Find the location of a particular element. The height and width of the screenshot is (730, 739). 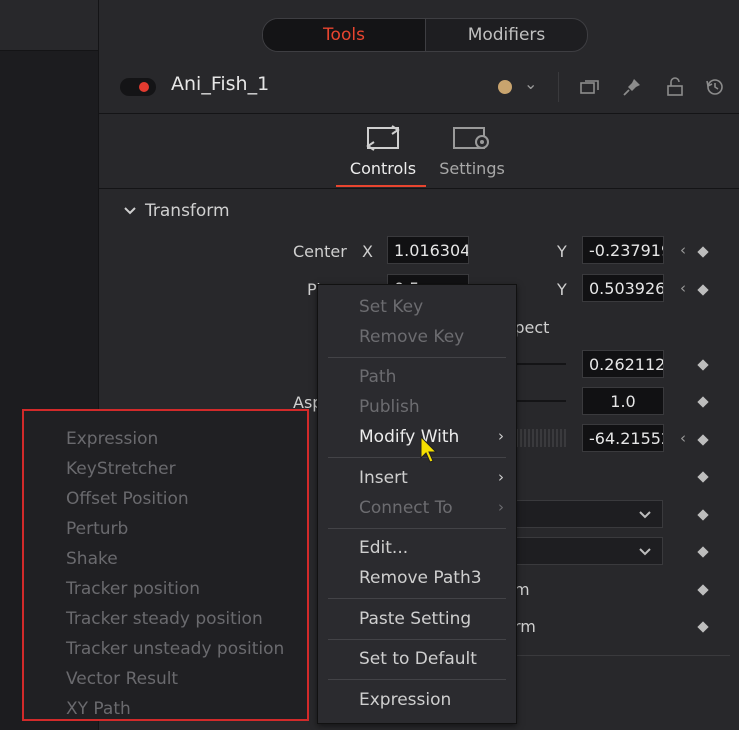

pivot-y-field: 0.503926 is located at coordinates (623, 288).